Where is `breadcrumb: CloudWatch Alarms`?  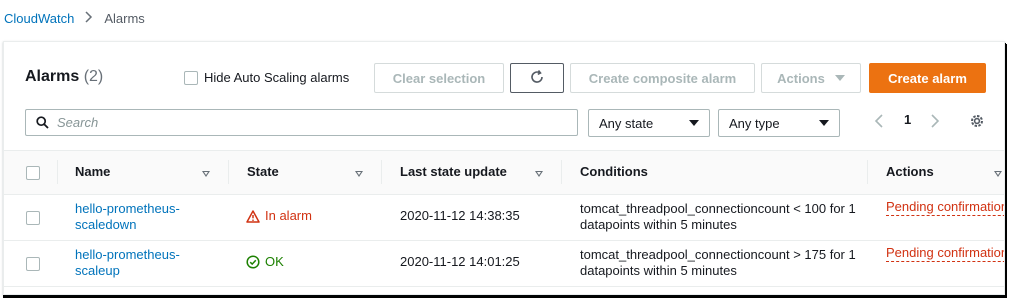 breadcrumb: CloudWatch Alarms is located at coordinates (72, 18).